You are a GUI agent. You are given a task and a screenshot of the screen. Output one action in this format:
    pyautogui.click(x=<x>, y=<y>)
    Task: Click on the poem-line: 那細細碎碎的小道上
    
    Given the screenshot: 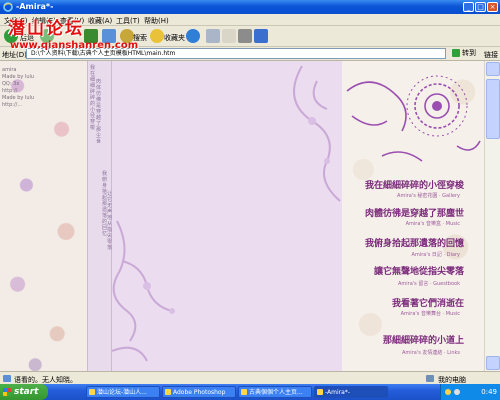 What is the action you would take?
    pyautogui.click(x=423, y=341)
    